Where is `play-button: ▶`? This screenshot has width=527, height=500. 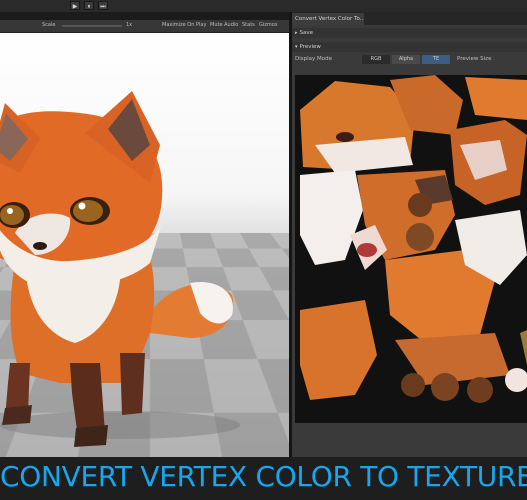 play-button: ▶ is located at coordinates (75, 5).